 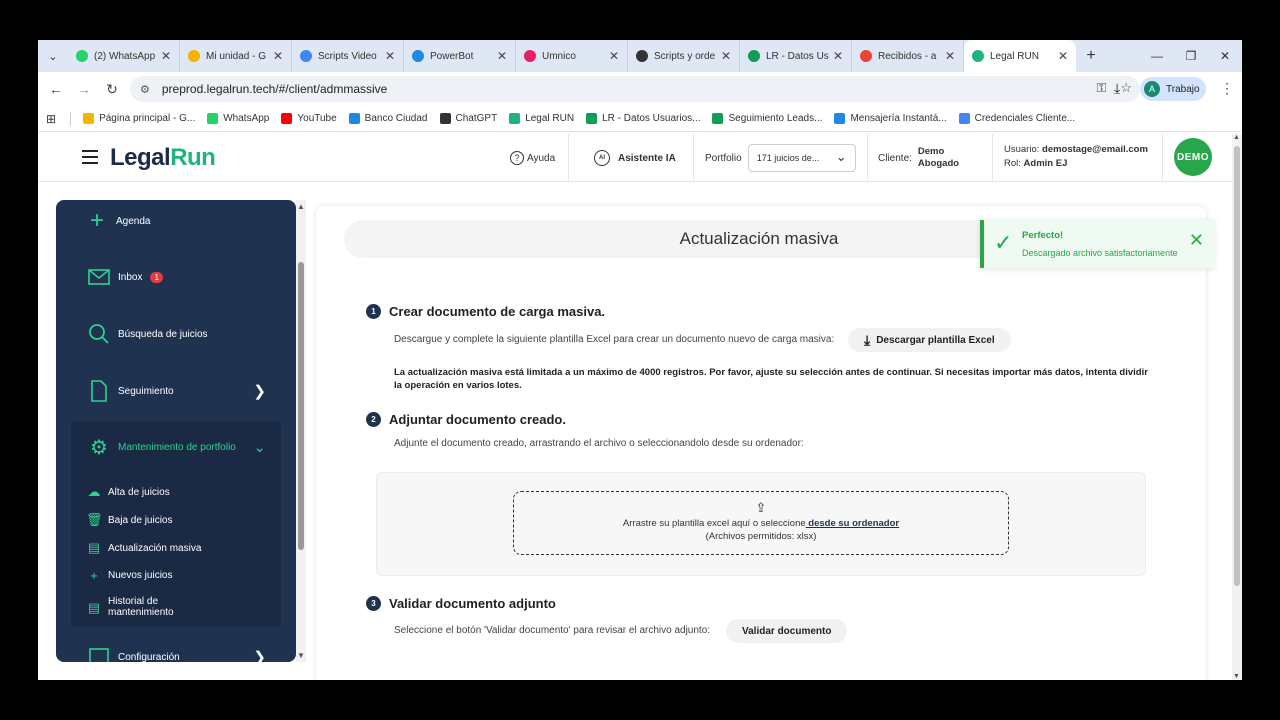 I want to click on tab-search-dropdown: ⌄, so click(x=53, y=56).